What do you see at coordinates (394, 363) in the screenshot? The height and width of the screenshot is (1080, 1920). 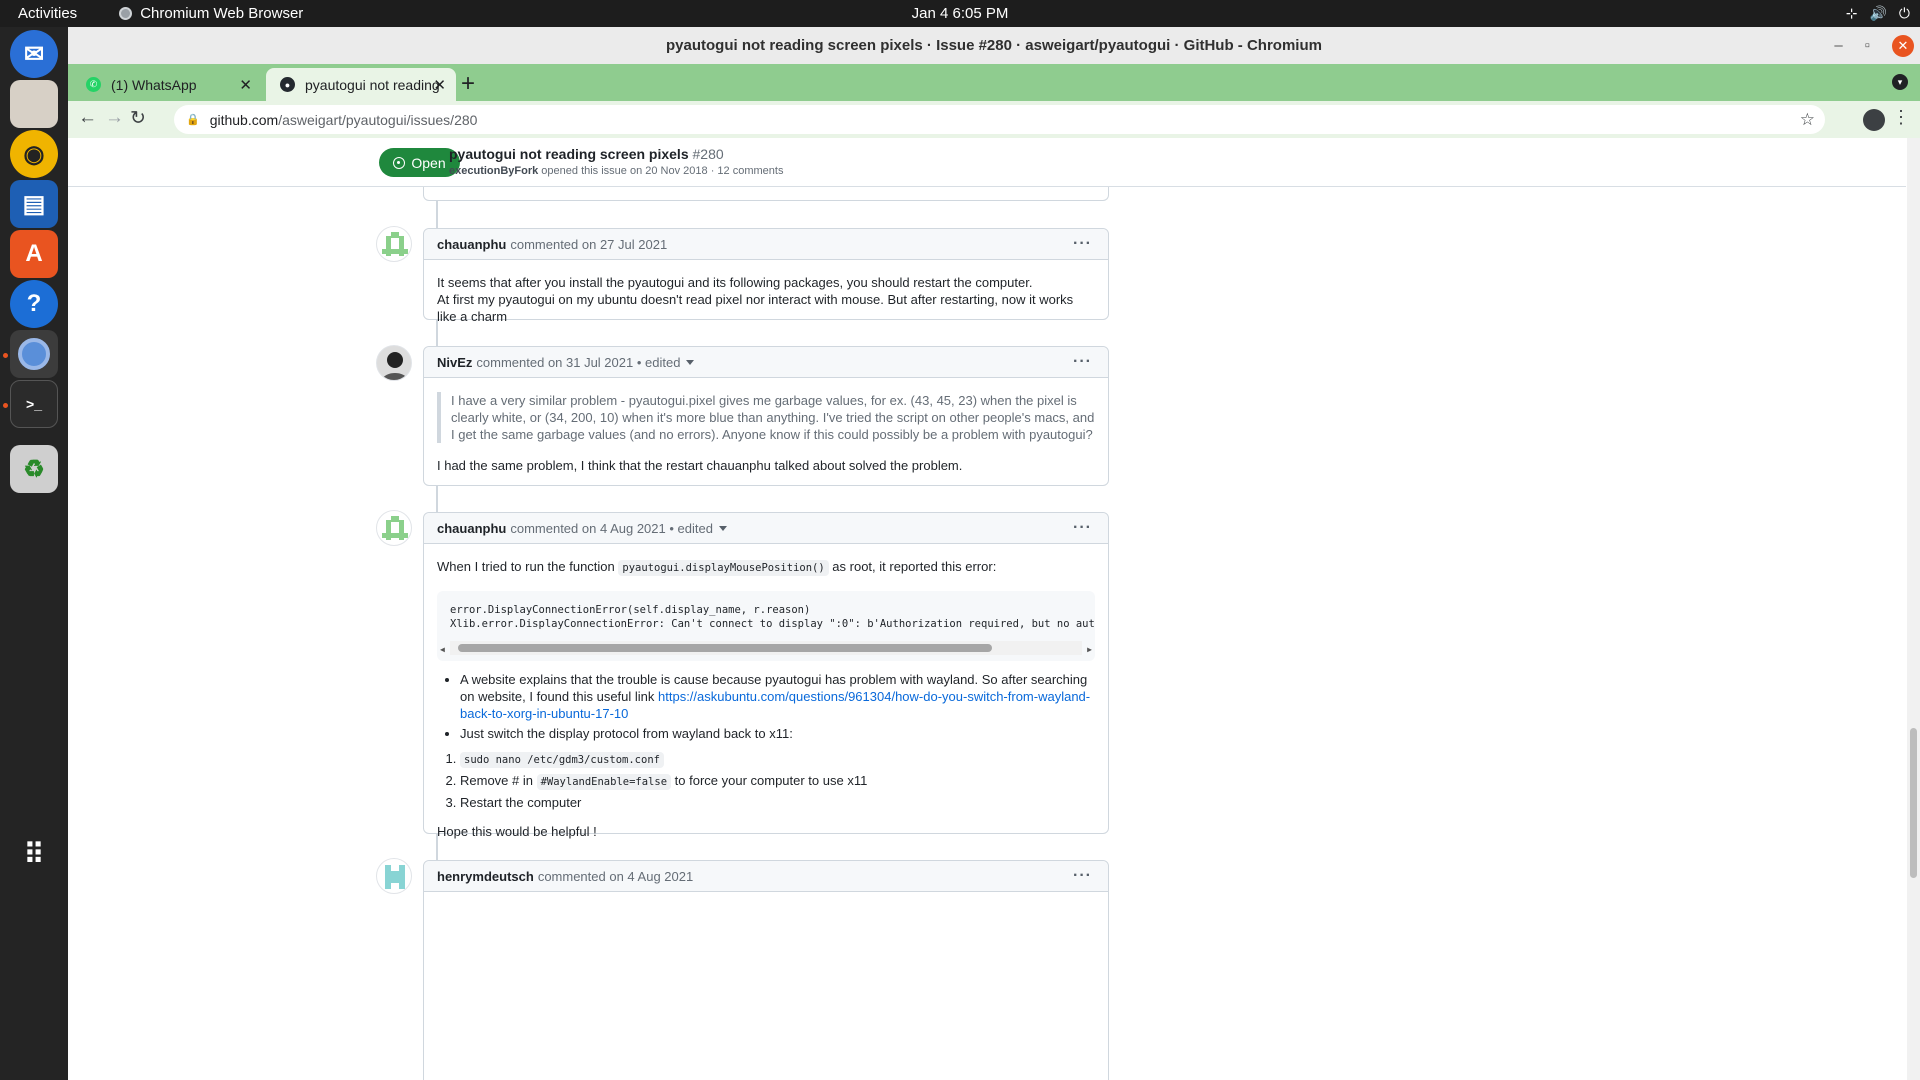 I see `avatar-nivez` at bounding box center [394, 363].